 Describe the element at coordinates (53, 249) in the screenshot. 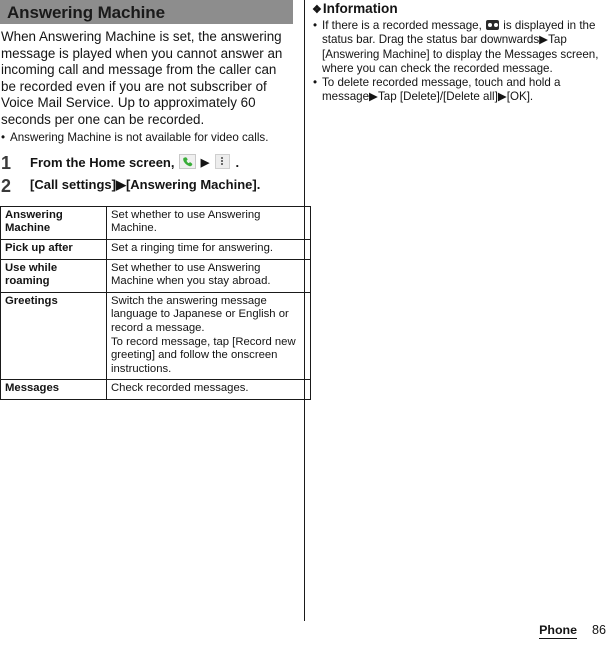

I see `table-cell-key: Pick up after` at that location.